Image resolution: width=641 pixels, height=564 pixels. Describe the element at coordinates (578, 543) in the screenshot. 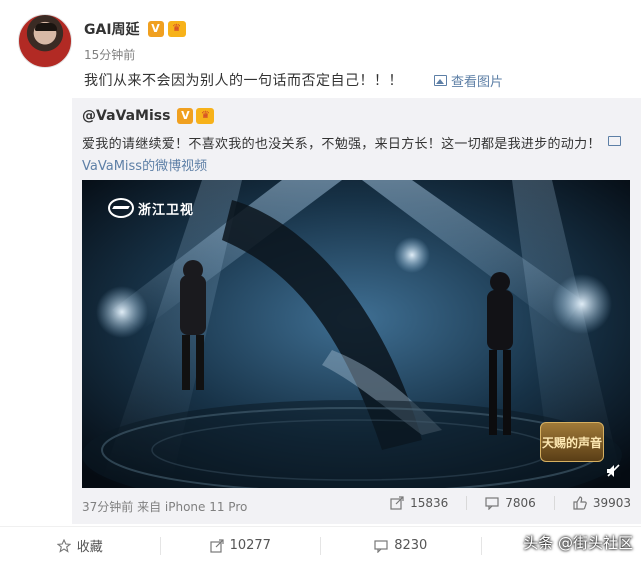

I see `watermark: 头条 @街头社区` at that location.